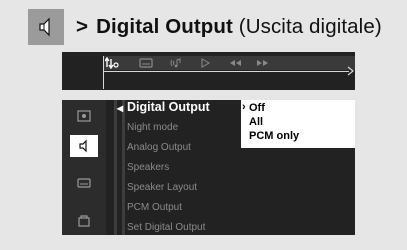  I want to click on screen-icon, so click(84, 116).